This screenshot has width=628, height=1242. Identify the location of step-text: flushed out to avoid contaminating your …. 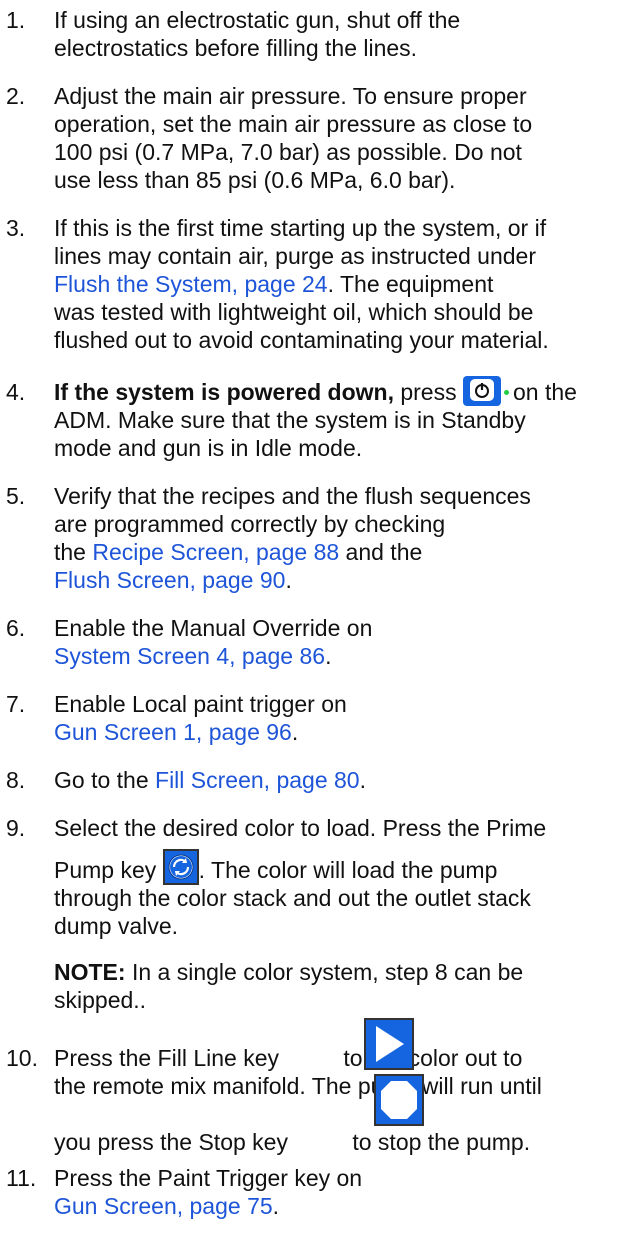
(301, 340).